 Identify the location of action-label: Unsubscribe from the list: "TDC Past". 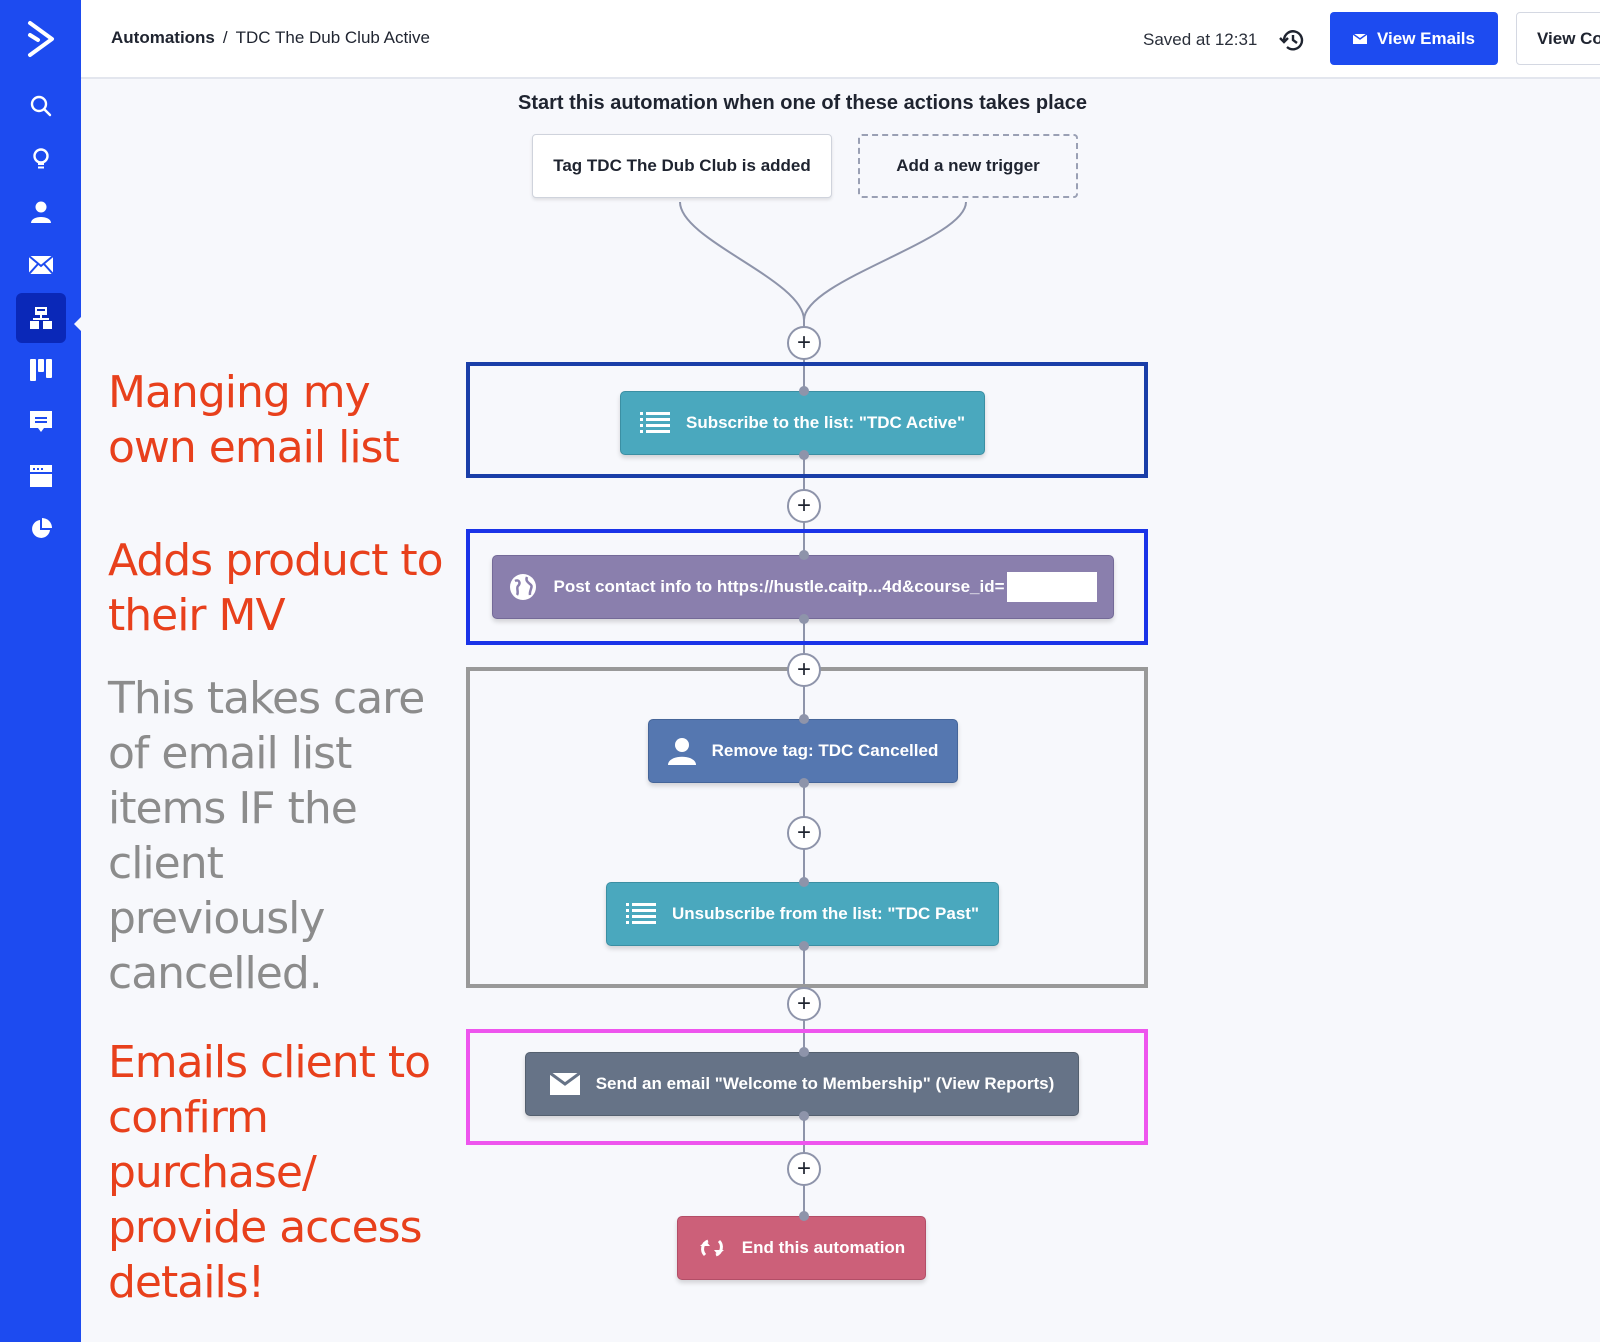
(825, 913).